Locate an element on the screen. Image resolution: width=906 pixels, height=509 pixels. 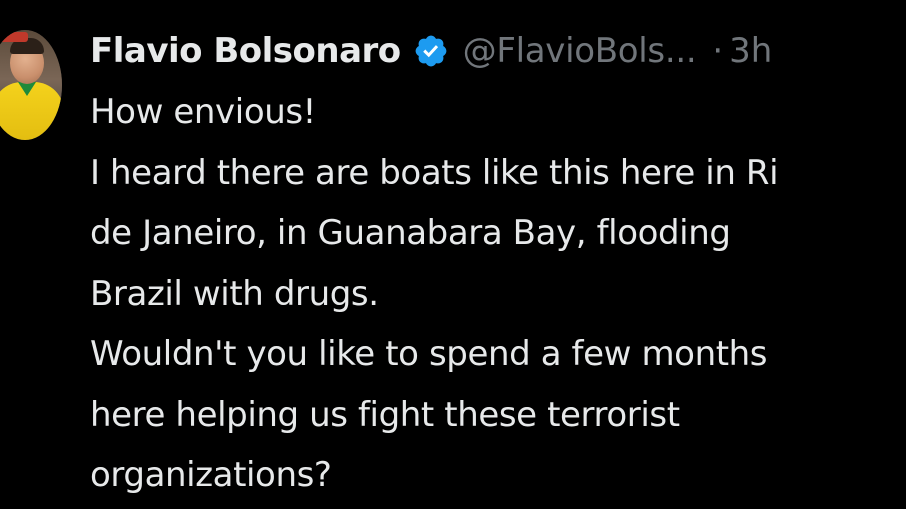
tweet-text-line: here helping us fight these terrorist is located at coordinates (385, 414).